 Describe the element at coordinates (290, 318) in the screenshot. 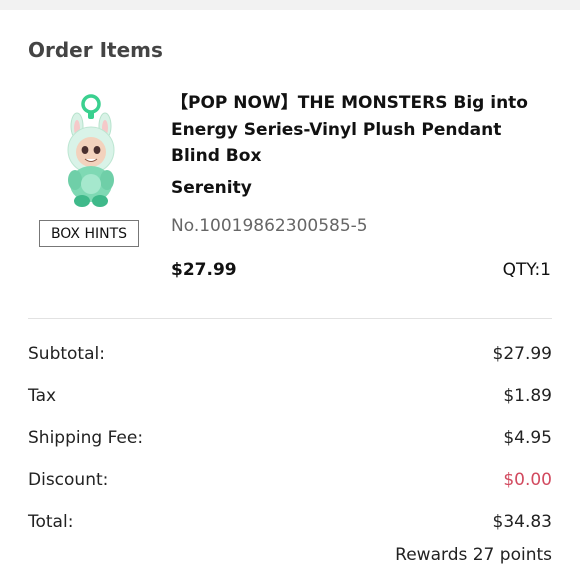

I see `divider` at that location.